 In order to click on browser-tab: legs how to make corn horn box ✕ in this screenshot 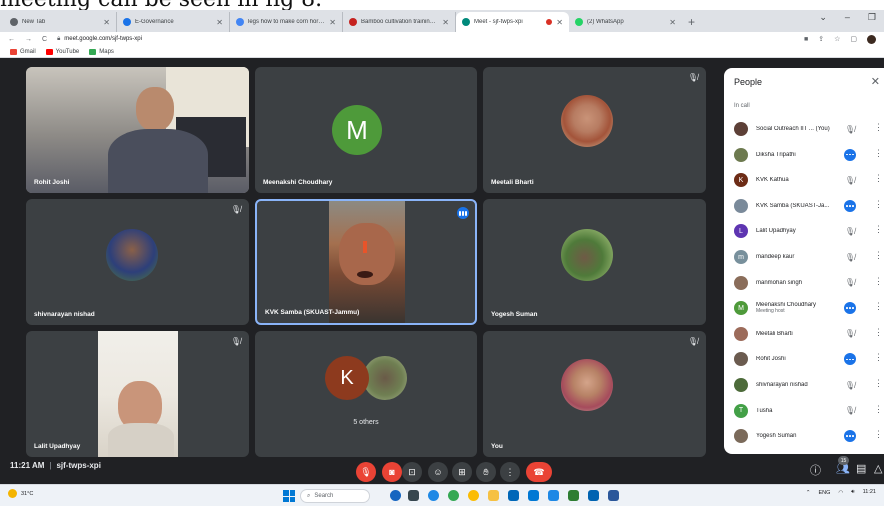, I will do `click(286, 22)`.